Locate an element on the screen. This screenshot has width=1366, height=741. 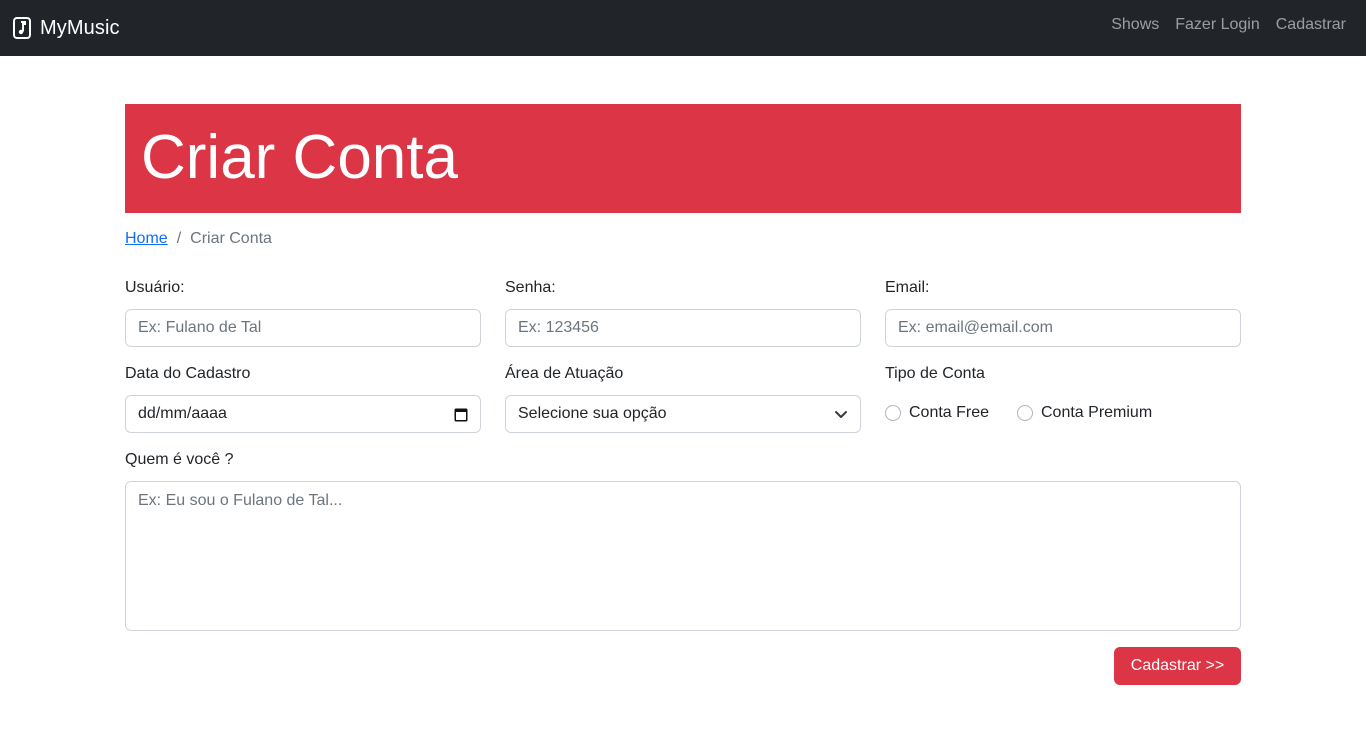
usuario-label: Usuário: is located at coordinates (155, 287).